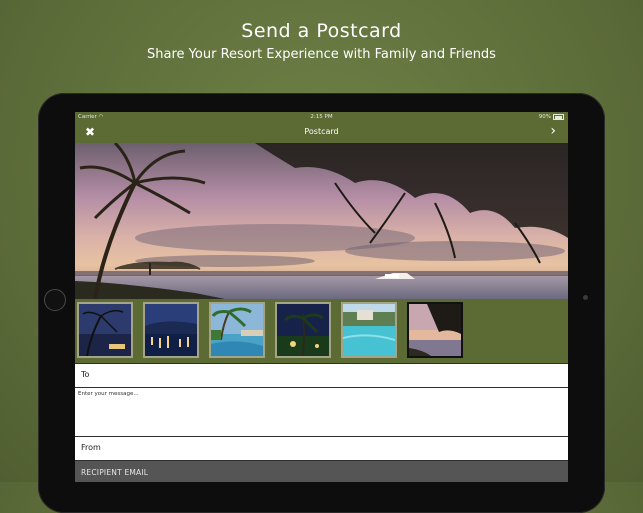  I want to click on thumbnail-infinity-pool, so click(369, 330).